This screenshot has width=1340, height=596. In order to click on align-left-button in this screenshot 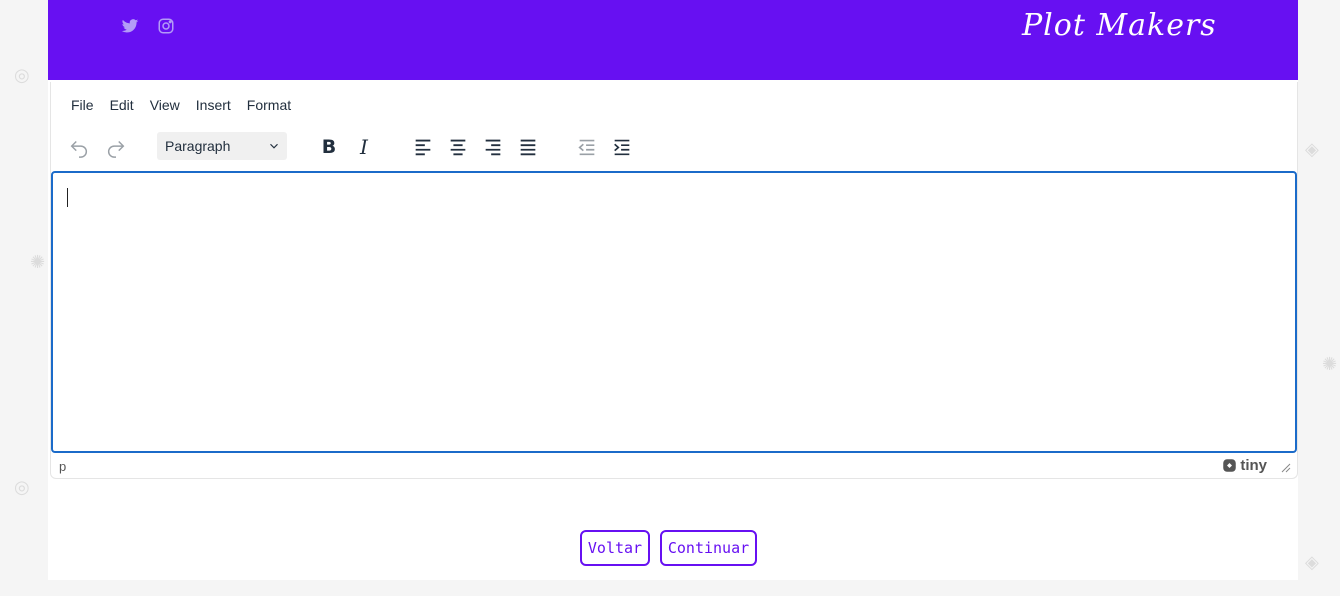, I will do `click(423, 147)`.